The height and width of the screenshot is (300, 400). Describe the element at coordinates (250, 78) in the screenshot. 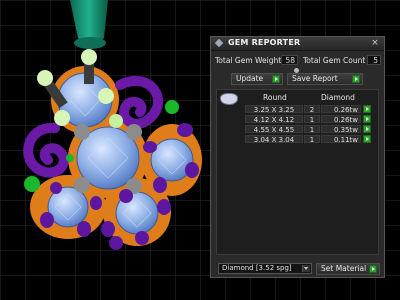

I see `update-label: Update` at that location.